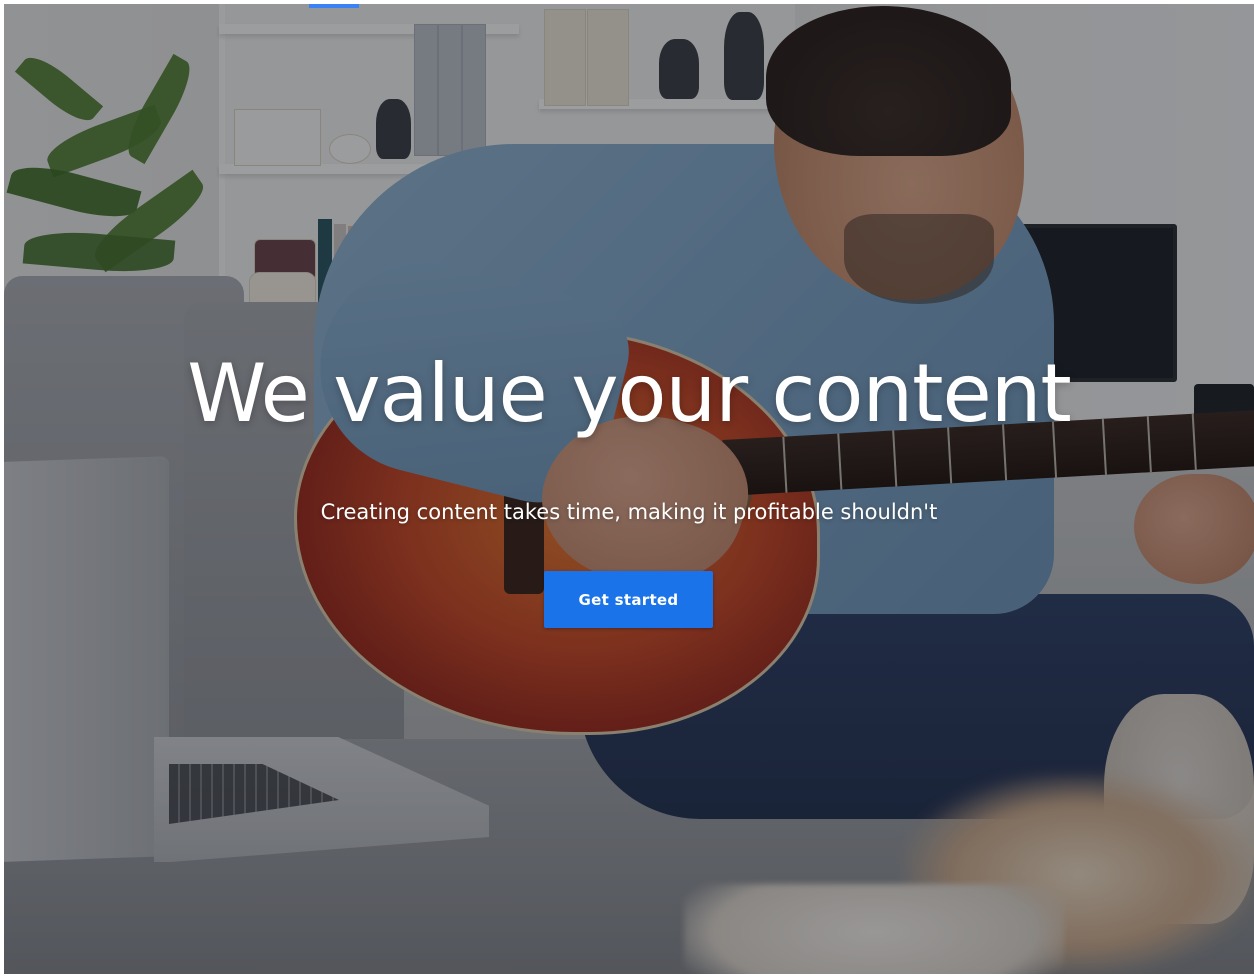 The height and width of the screenshot is (978, 1254). I want to click on hero-title: We value your content, so click(629, 393).